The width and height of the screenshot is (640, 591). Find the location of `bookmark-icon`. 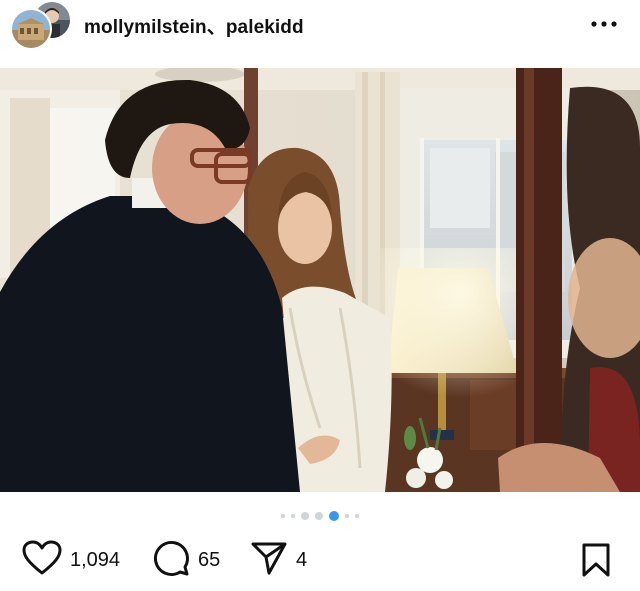

bookmark-icon is located at coordinates (598, 560).